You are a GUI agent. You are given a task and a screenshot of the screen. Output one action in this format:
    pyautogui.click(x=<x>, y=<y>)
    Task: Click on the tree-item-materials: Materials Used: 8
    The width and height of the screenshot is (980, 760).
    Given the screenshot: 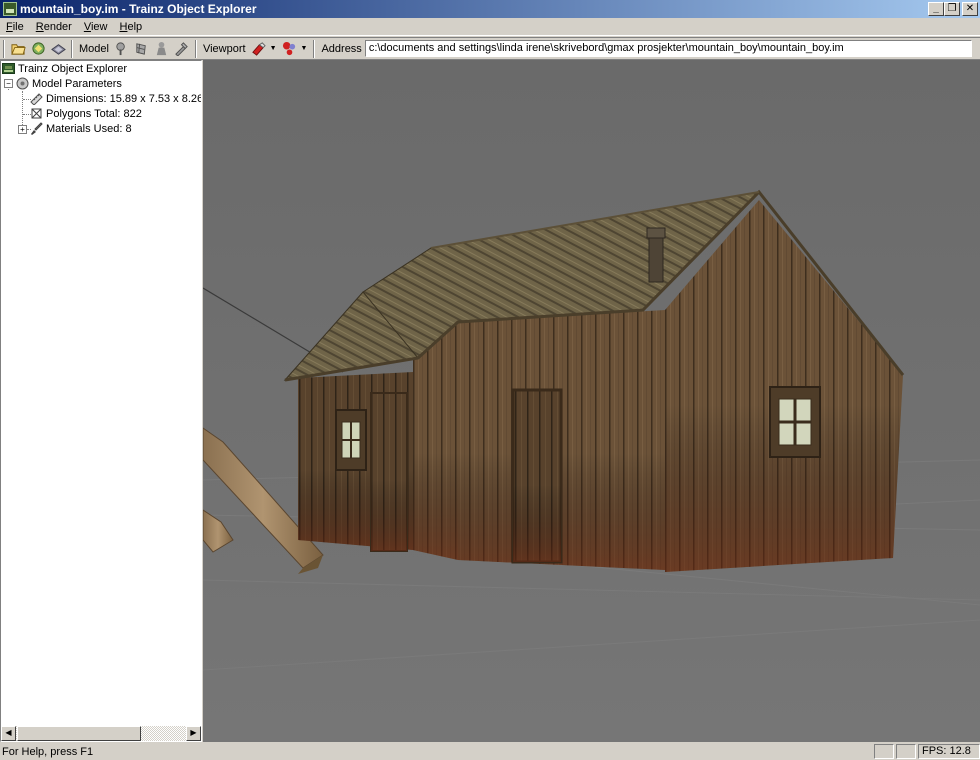 What is the action you would take?
    pyautogui.click(x=81, y=128)
    